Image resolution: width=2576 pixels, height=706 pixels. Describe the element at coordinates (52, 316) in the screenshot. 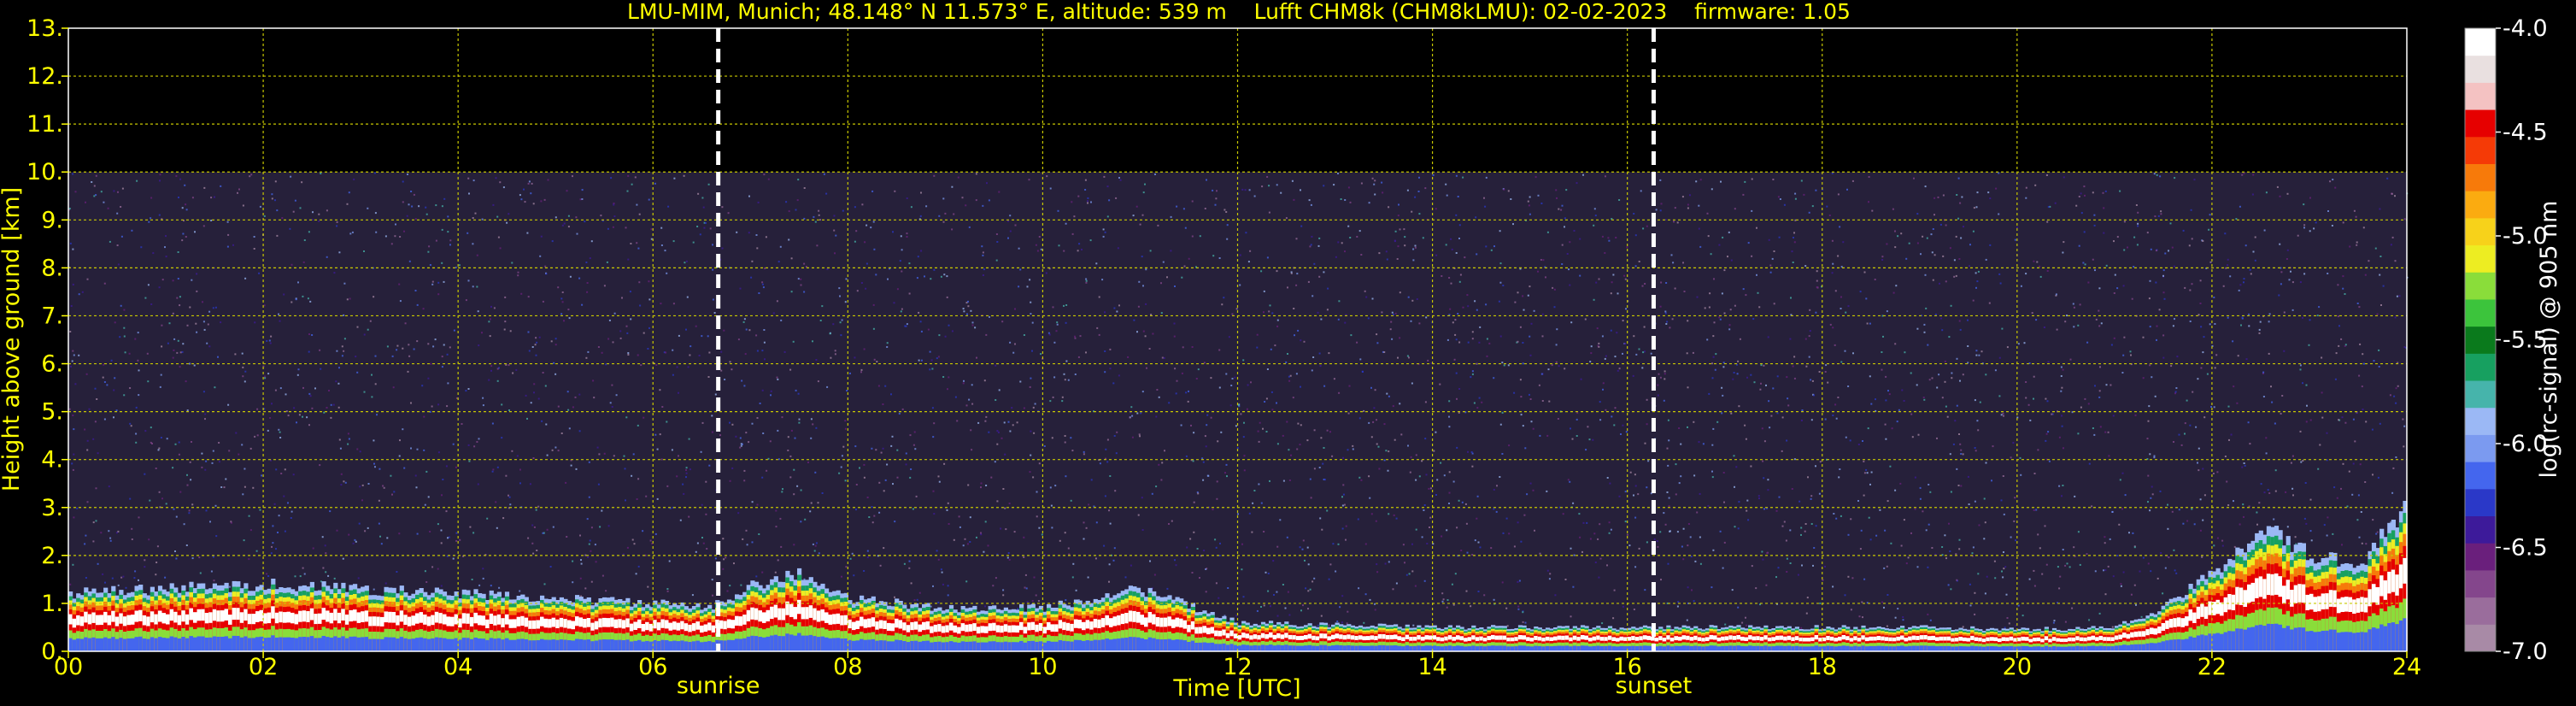

I see `y-tick-label: 7.` at that location.